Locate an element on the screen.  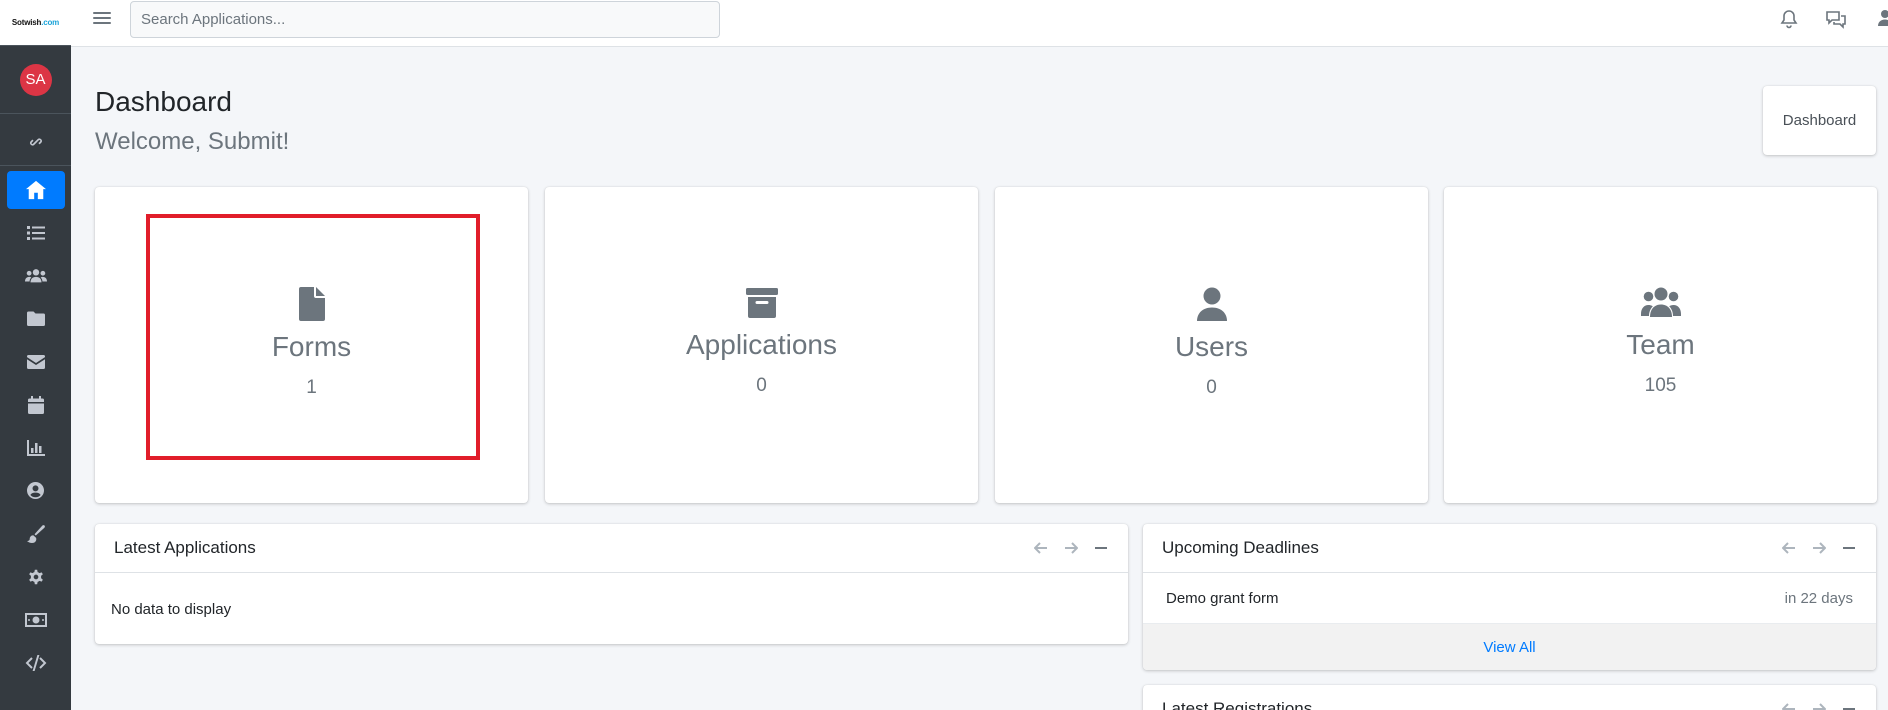
deadline-name: Demo grant form is located at coordinates (1222, 598).